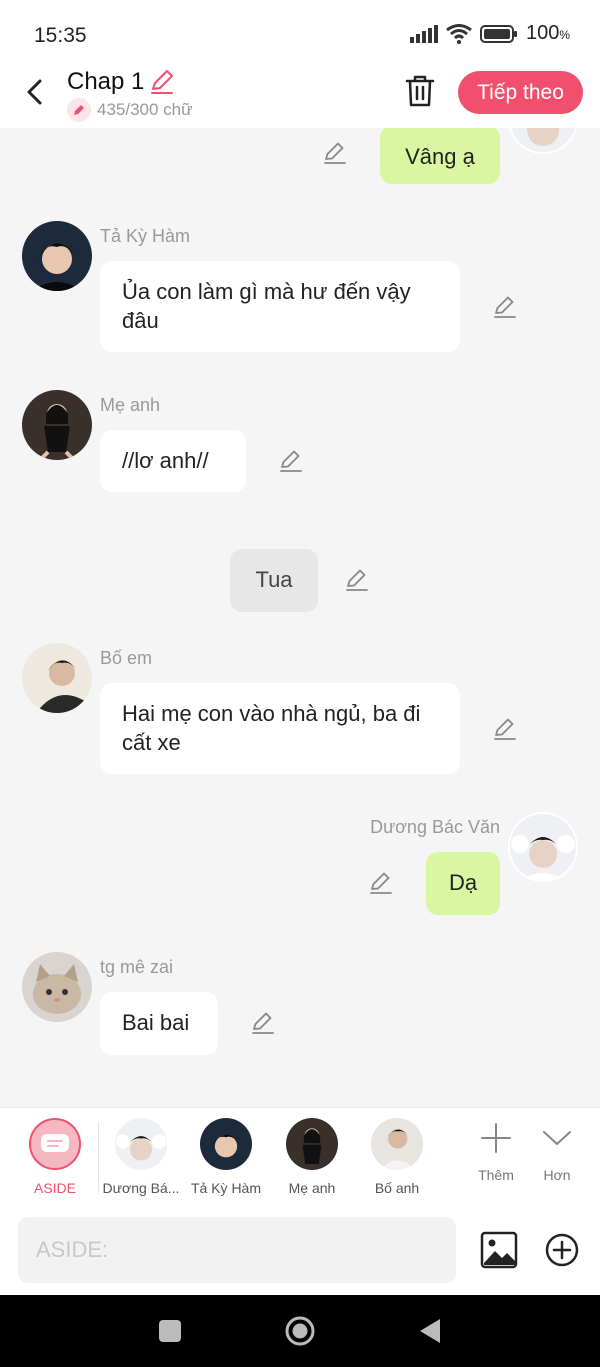 Image resolution: width=600 pixels, height=1367 pixels. I want to click on system-nav-bar, so click(300, 1331).